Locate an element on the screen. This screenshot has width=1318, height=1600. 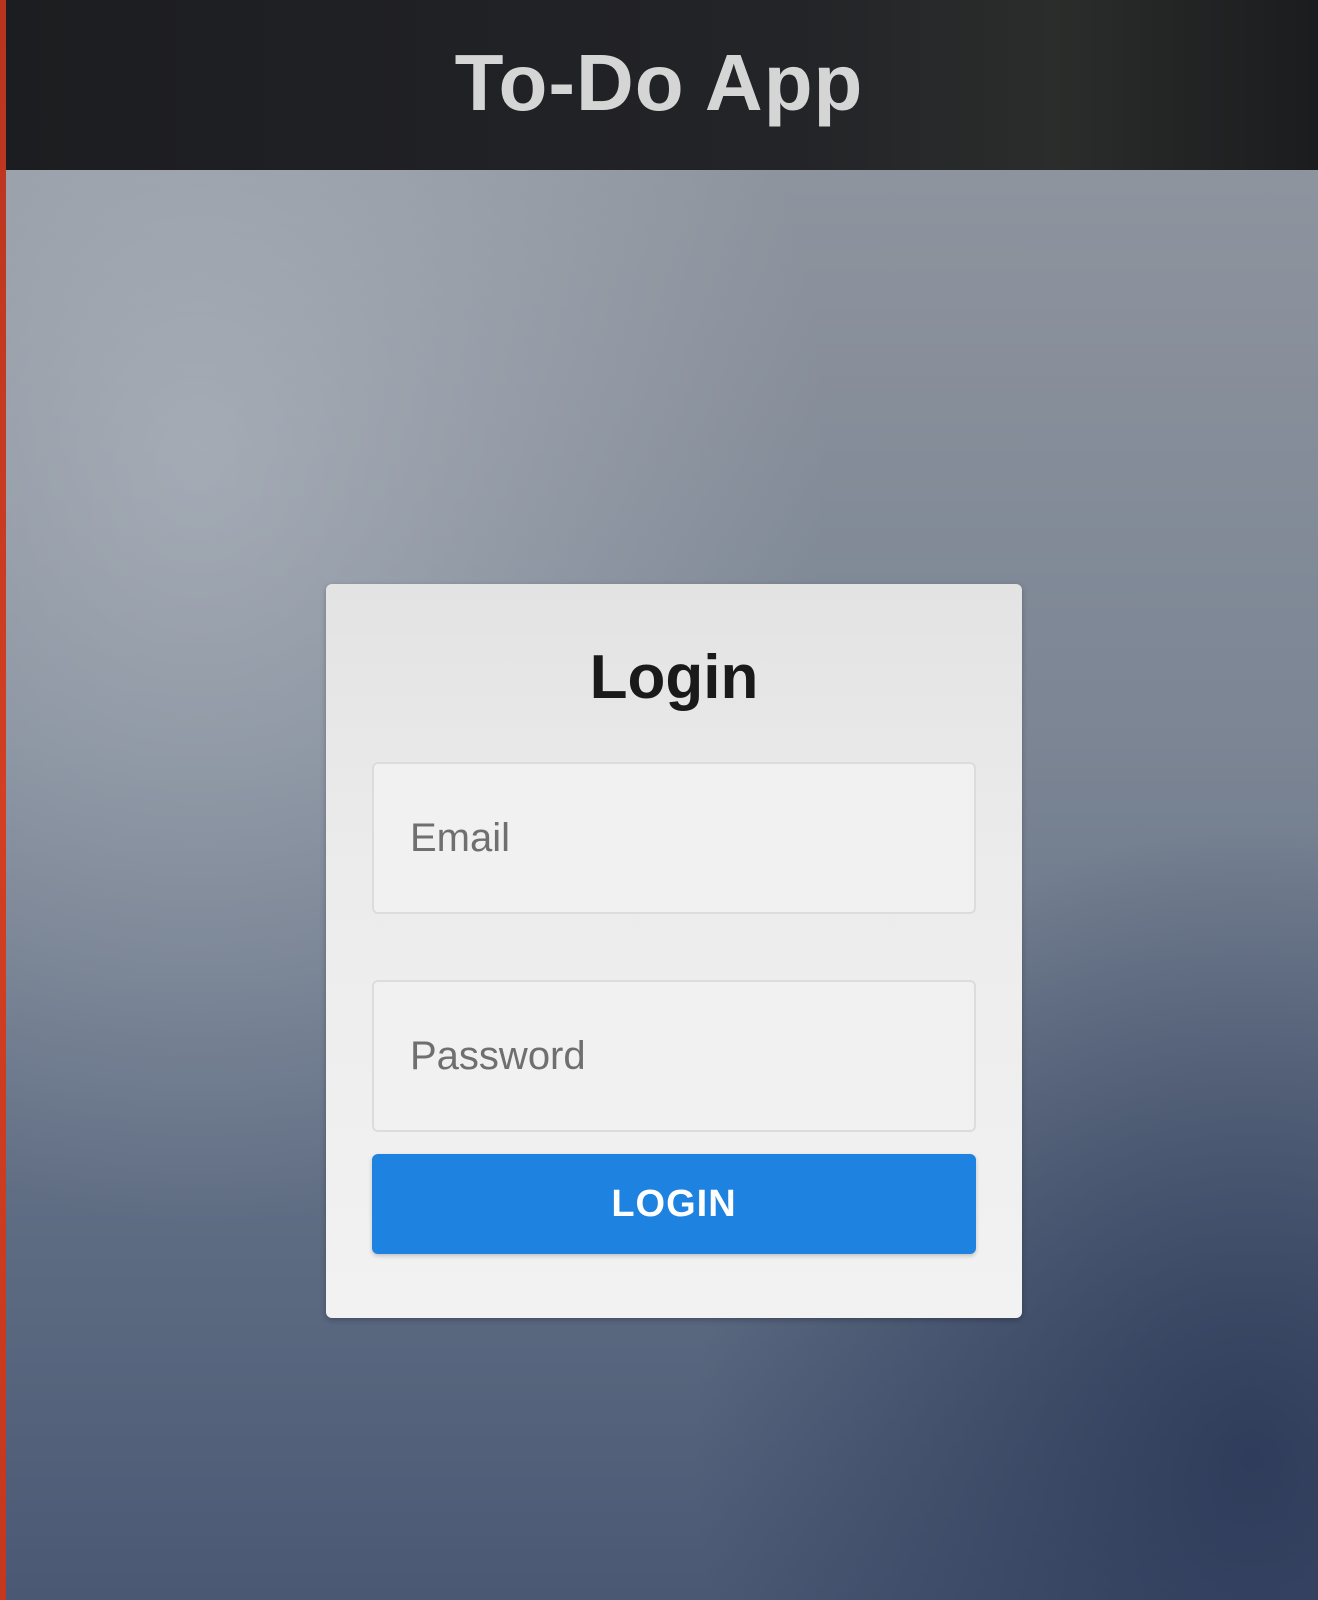
app-title: To-Do App is located at coordinates (659, 82).